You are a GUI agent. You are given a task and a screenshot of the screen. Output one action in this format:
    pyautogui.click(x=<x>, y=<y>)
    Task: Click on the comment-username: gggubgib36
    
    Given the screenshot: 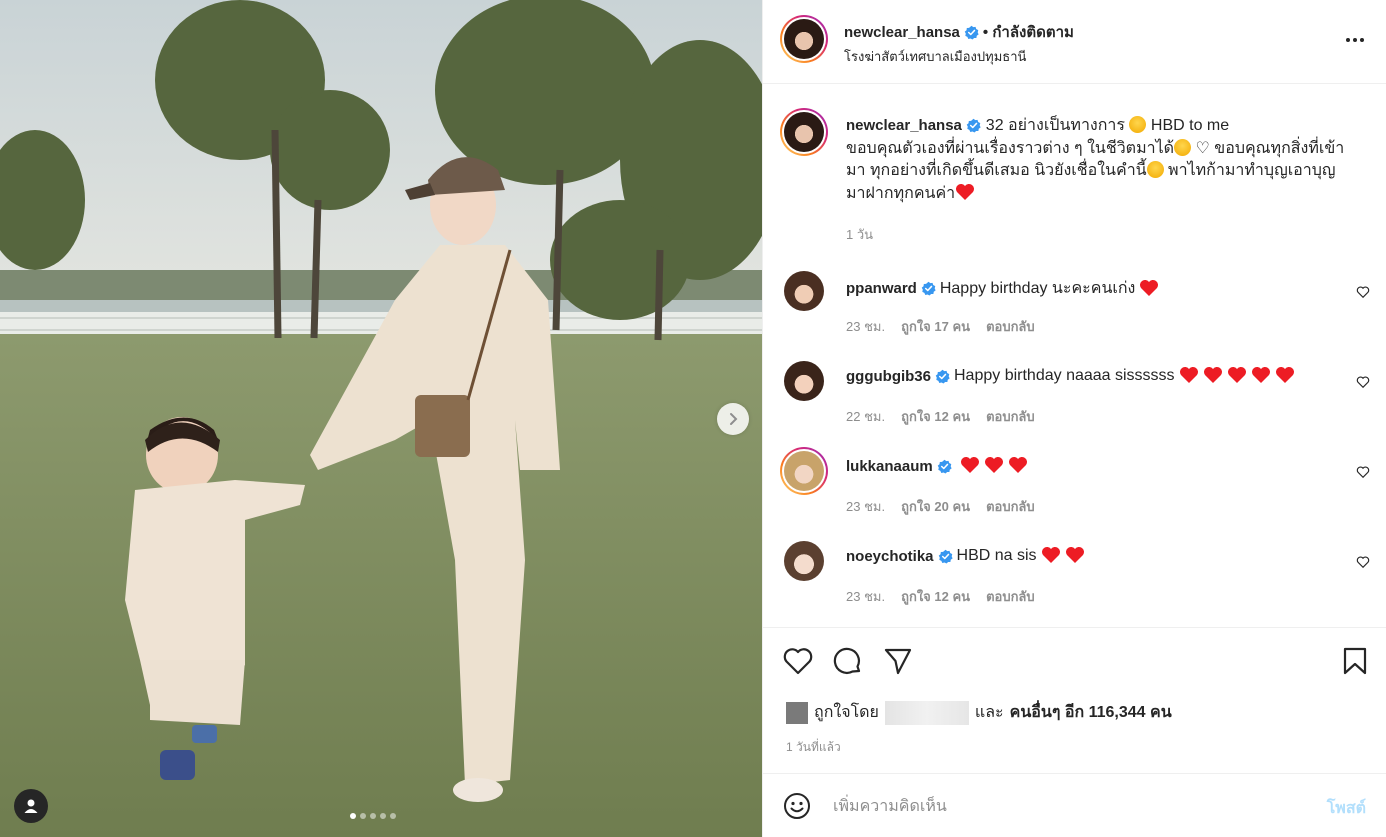 What is the action you would take?
    pyautogui.click(x=888, y=376)
    